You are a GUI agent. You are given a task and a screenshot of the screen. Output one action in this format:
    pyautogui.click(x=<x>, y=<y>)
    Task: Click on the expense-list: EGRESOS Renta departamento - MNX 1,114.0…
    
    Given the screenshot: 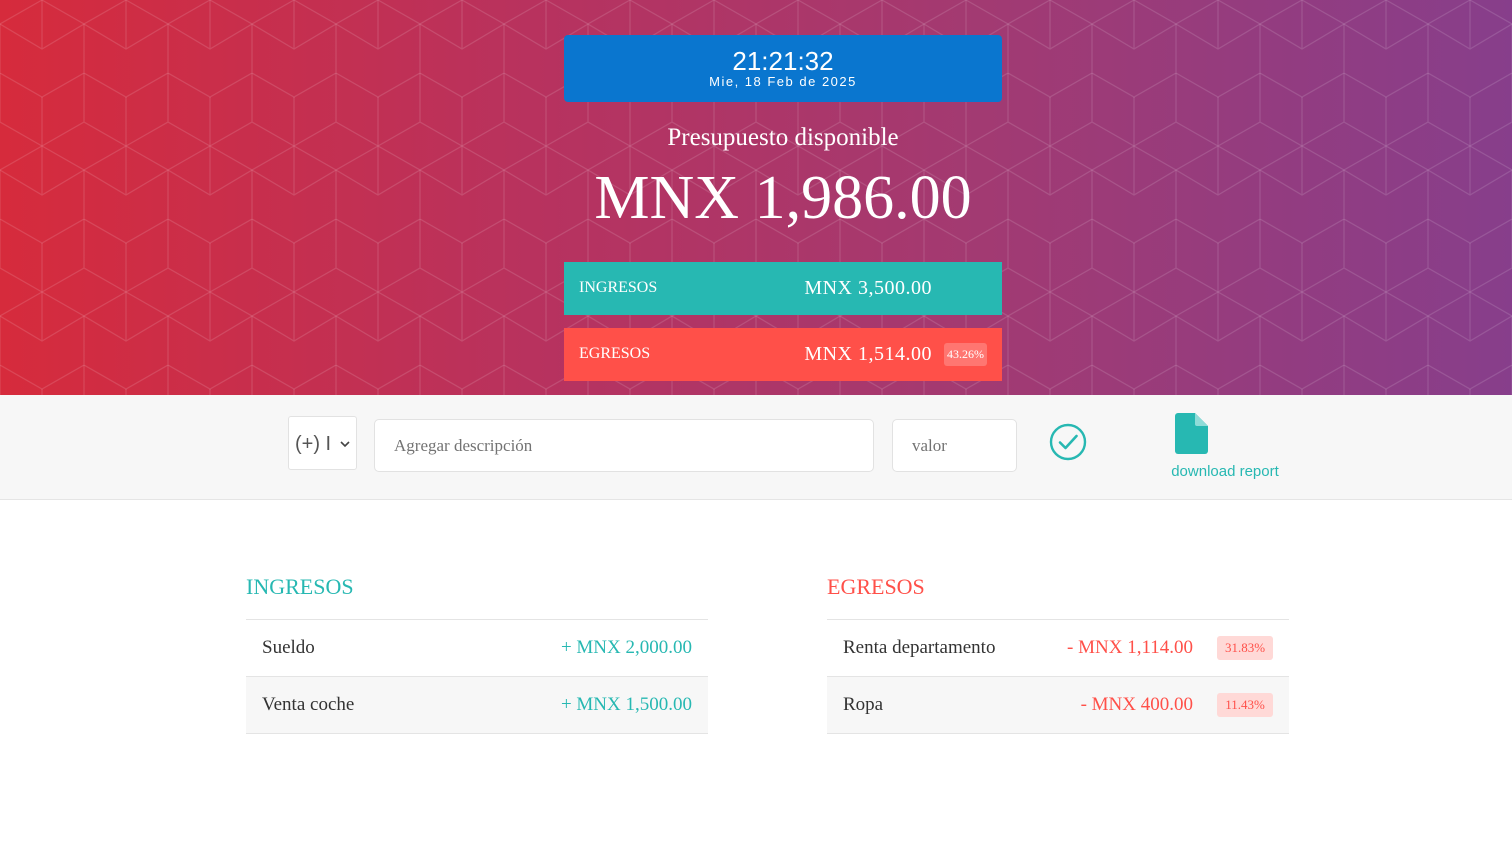 What is the action you would take?
    pyautogui.click(x=1058, y=652)
    